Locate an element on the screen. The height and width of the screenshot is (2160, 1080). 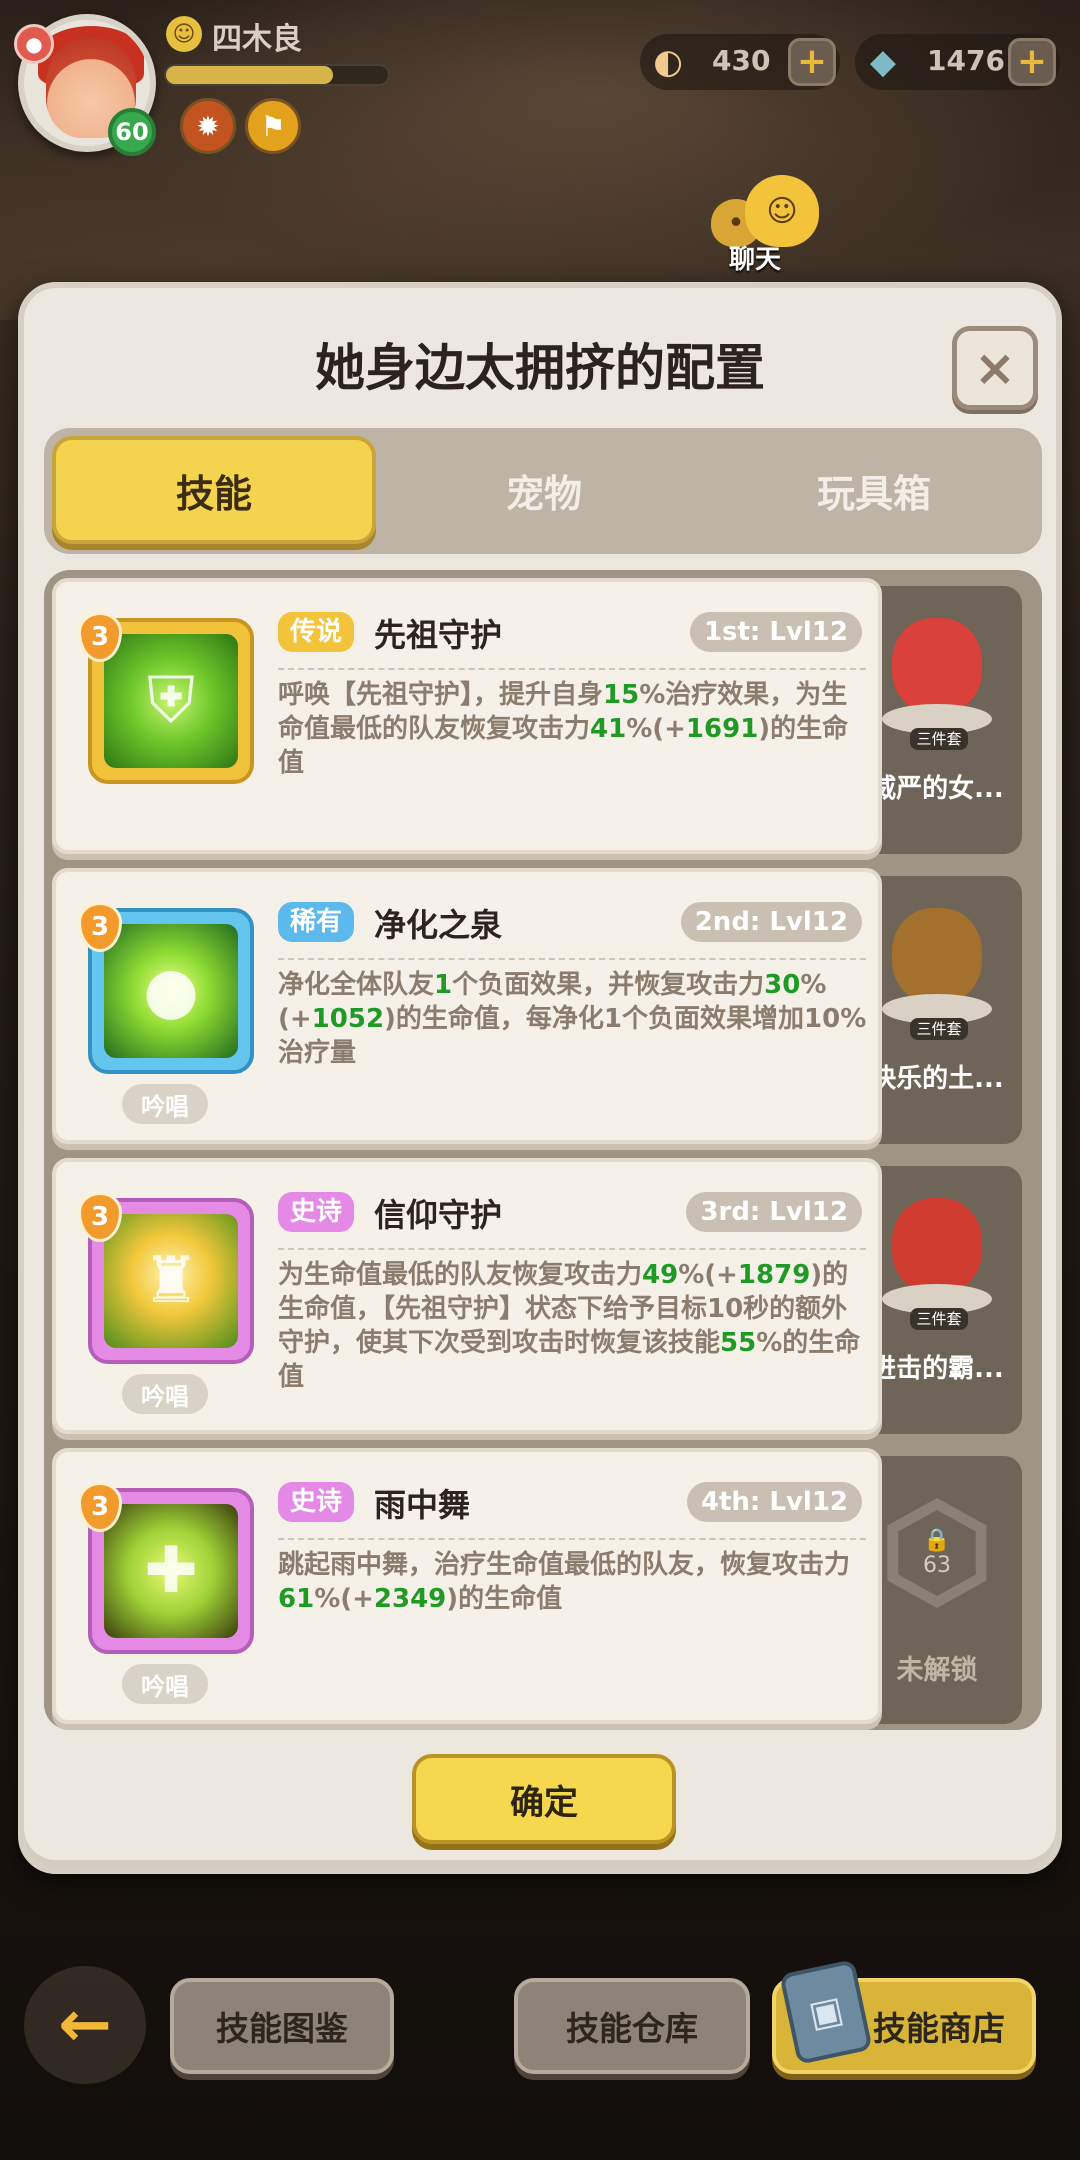
notification-icon: ● is located at coordinates (34, 44).